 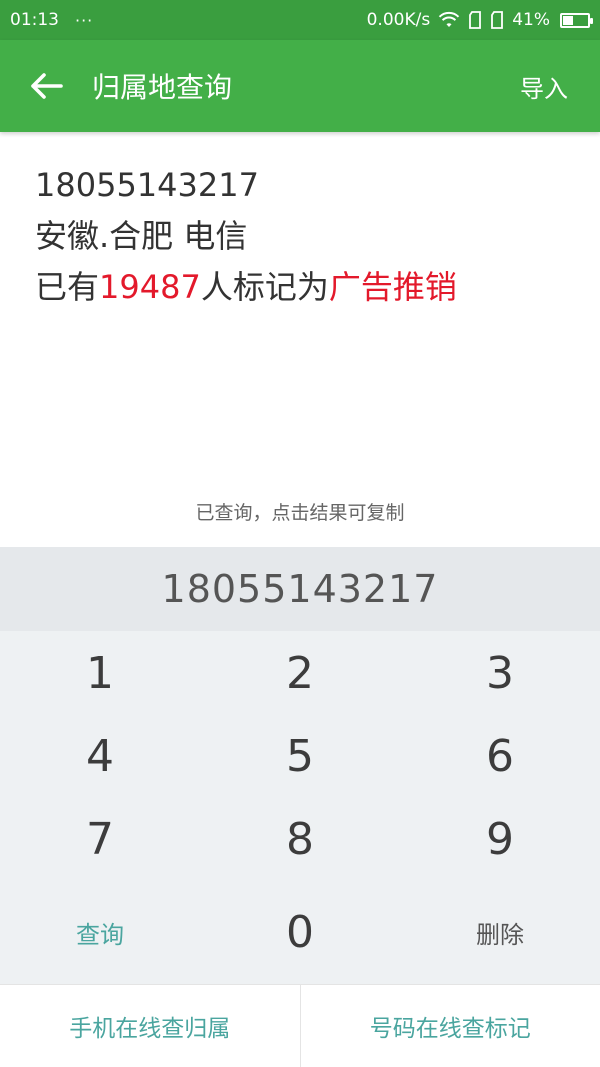 I want to click on status-bar: 01:13 ··· 0.00K/s 41%, so click(x=300, y=20).